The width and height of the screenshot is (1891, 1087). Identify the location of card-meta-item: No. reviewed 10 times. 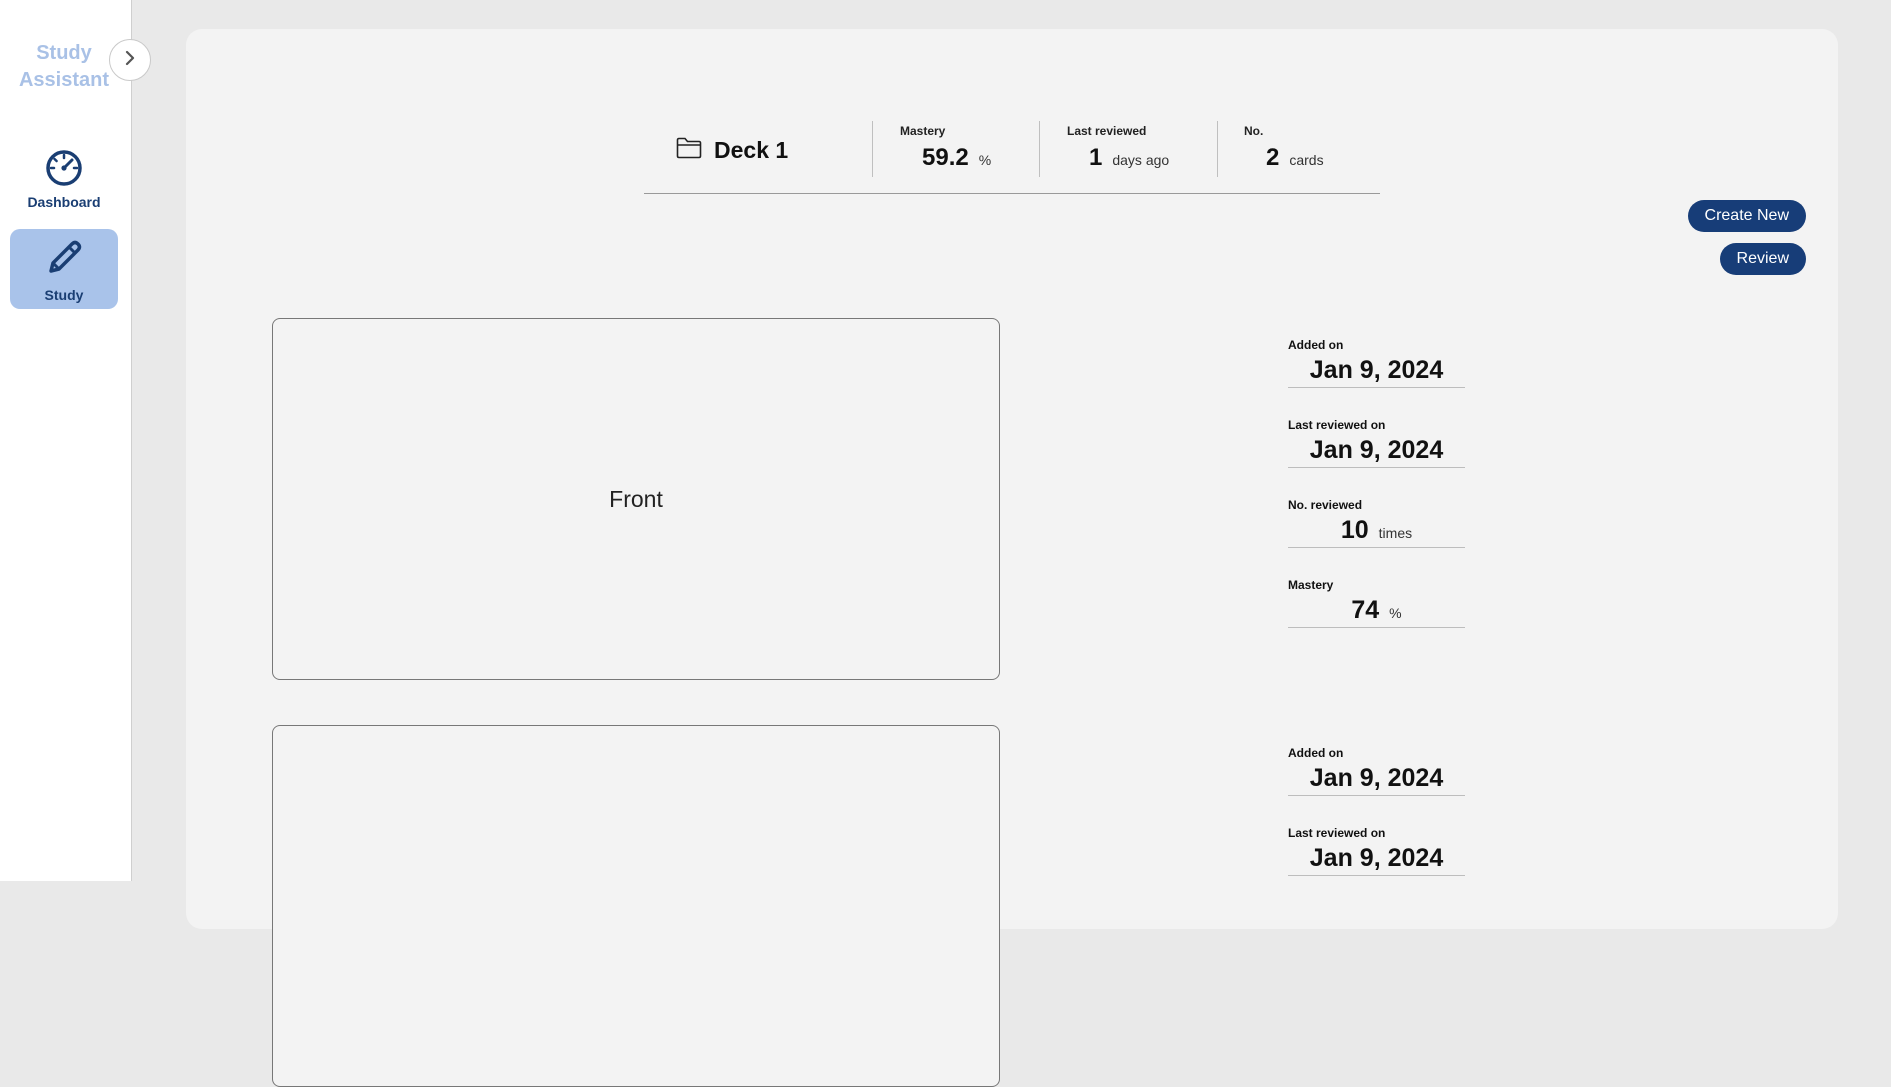
(1376, 523).